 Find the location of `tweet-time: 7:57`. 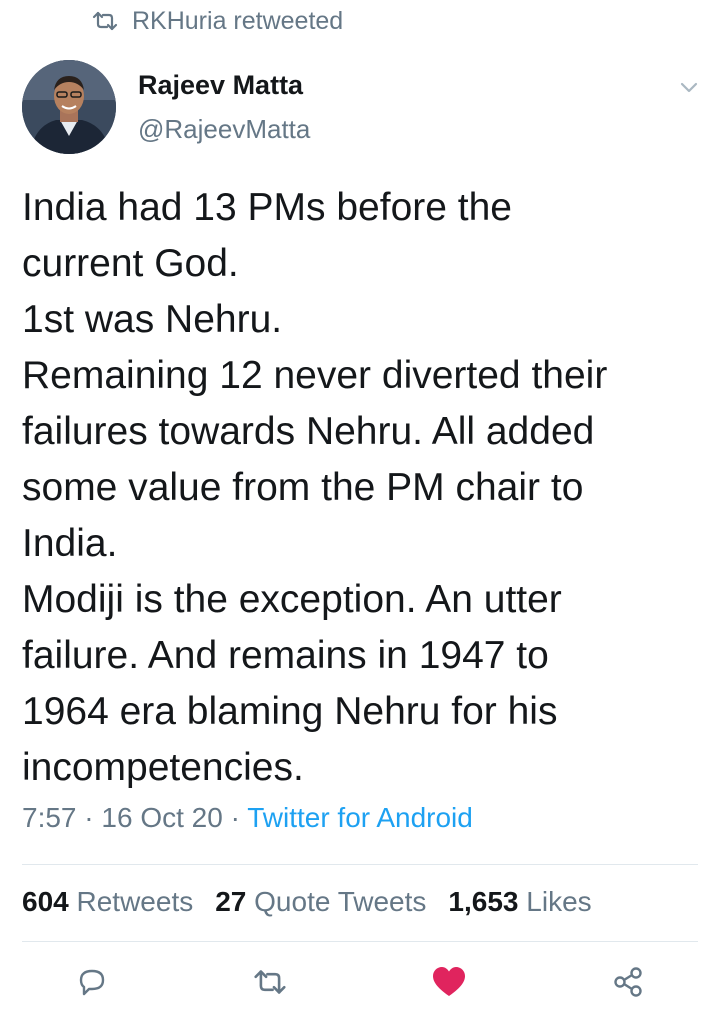

tweet-time: 7:57 is located at coordinates (49, 817).